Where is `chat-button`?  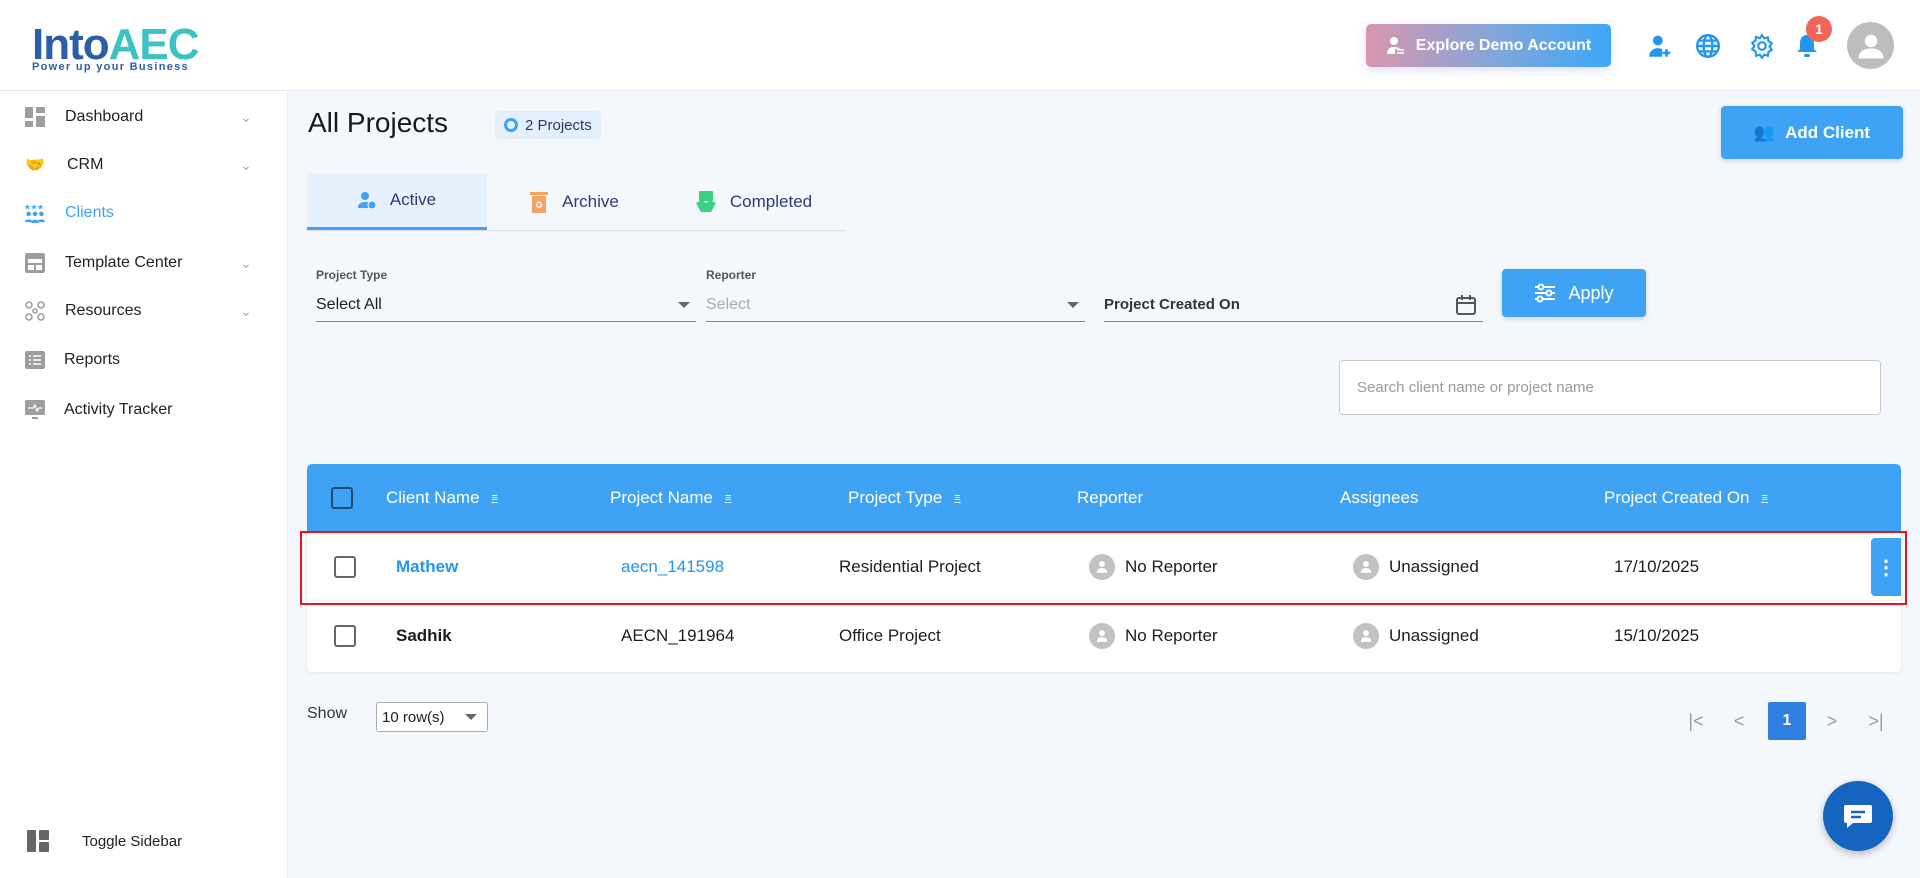
chat-button is located at coordinates (1858, 816).